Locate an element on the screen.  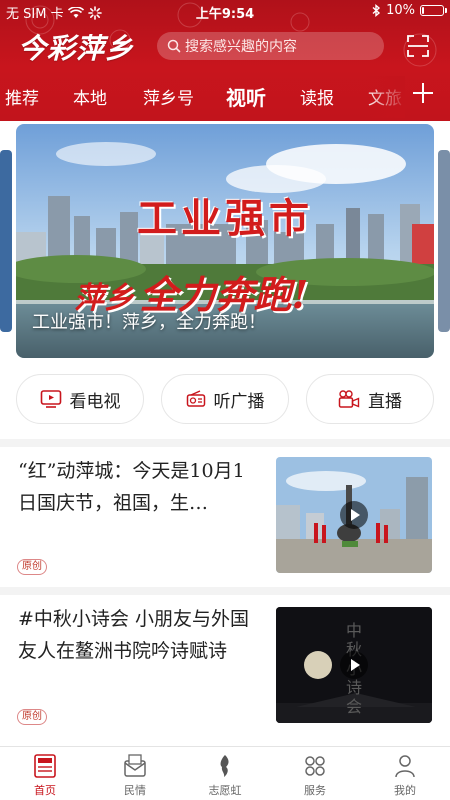
nav-volunteer: 志愿虹 is located at coordinates (225, 773).